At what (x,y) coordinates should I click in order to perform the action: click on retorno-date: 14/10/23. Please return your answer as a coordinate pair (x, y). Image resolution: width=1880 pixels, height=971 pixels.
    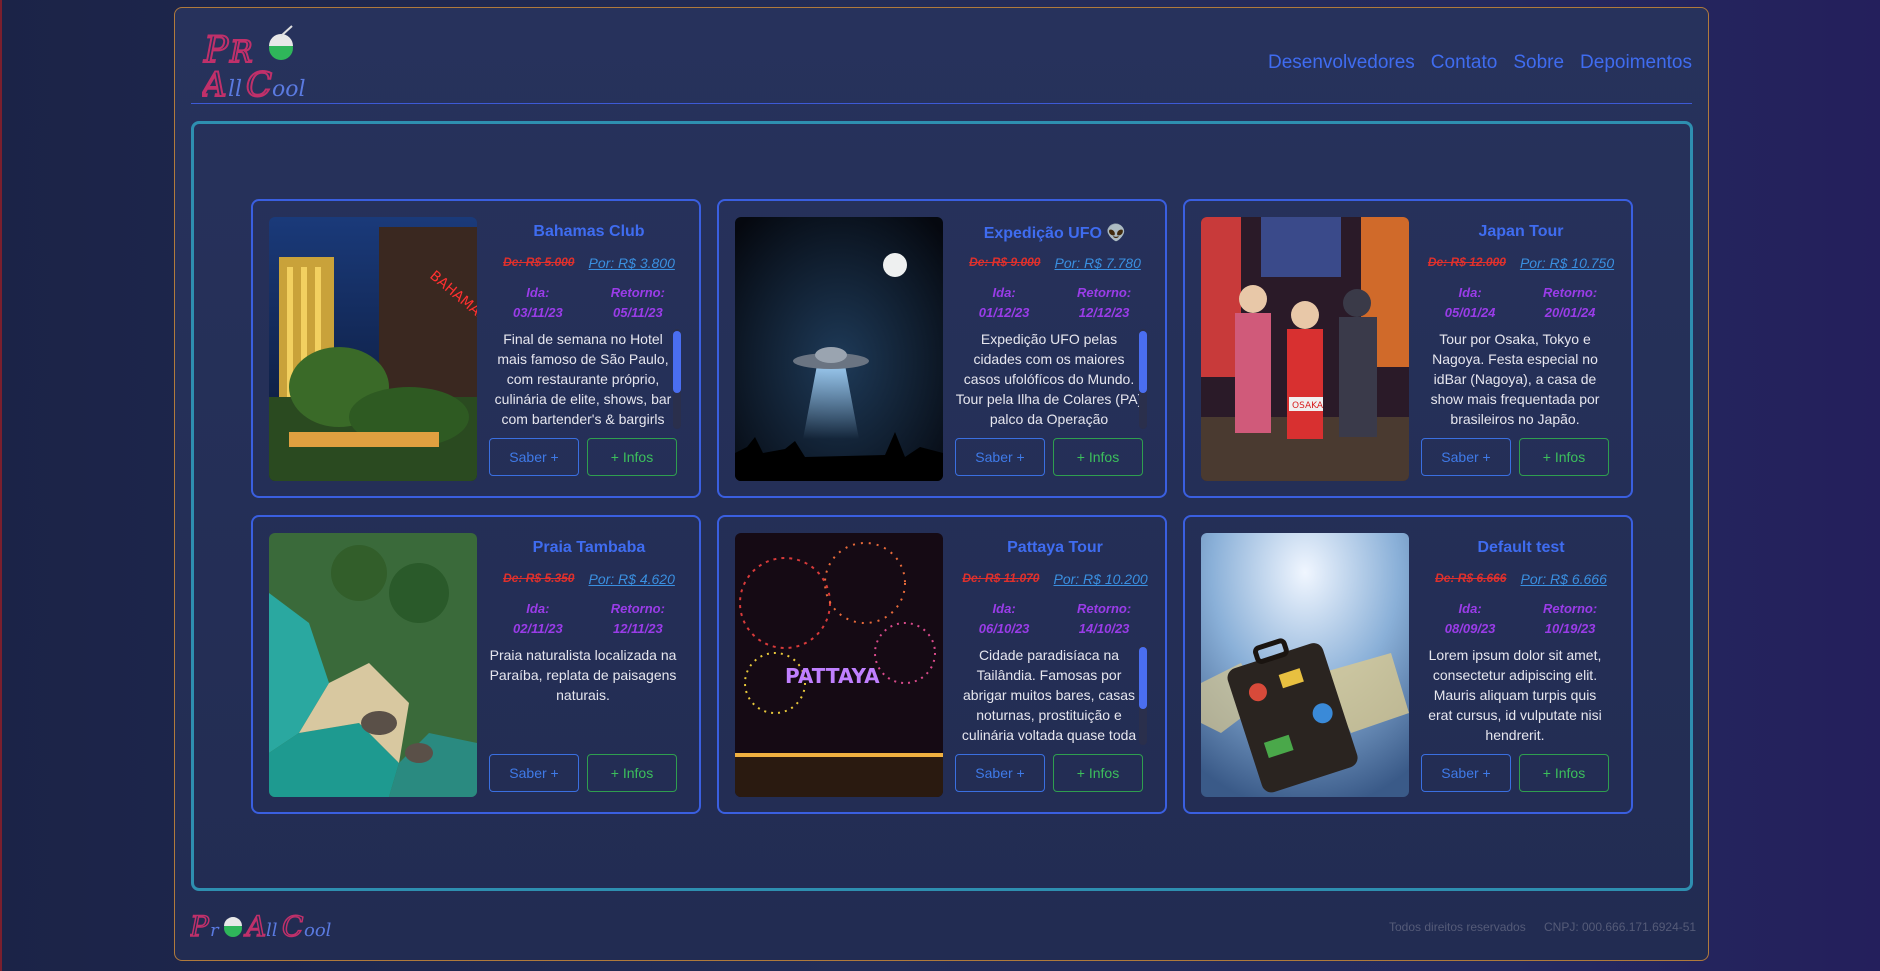
    Looking at the image, I should click on (1104, 628).